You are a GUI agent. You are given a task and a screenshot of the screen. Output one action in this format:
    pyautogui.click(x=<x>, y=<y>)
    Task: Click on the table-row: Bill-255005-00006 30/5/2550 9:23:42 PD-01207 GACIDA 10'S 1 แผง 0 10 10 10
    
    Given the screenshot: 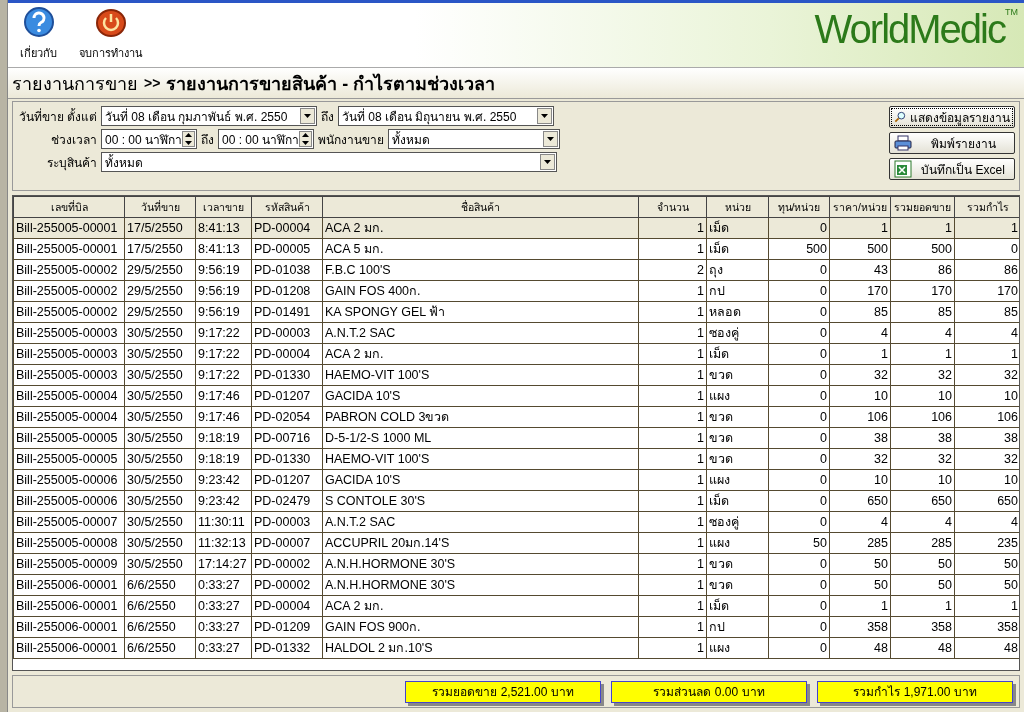 What is the action you would take?
    pyautogui.click(x=516, y=480)
    